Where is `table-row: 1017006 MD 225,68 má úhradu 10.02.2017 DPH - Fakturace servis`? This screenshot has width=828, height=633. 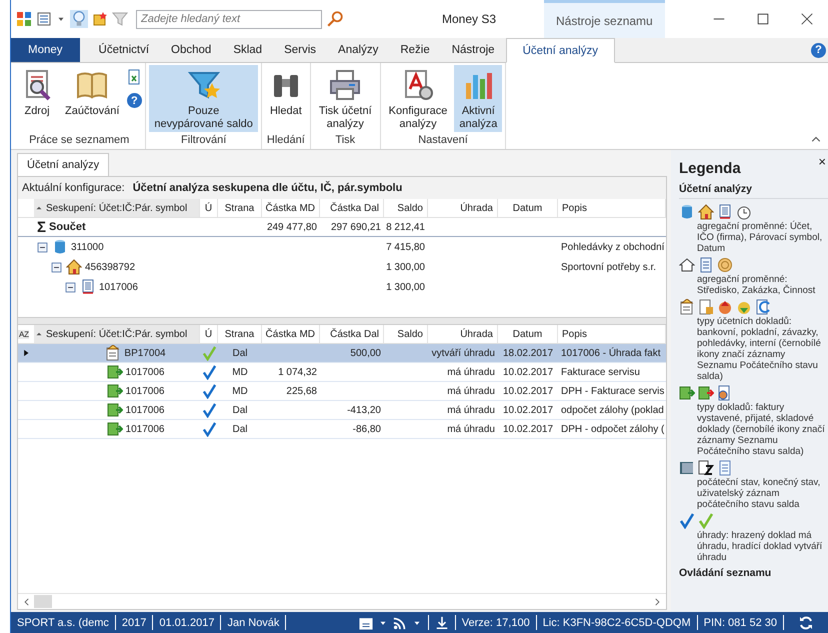 table-row: 1017006 MD 225,68 má úhradu 10.02.2017 DPH - Fakturace servis is located at coordinates (342, 391).